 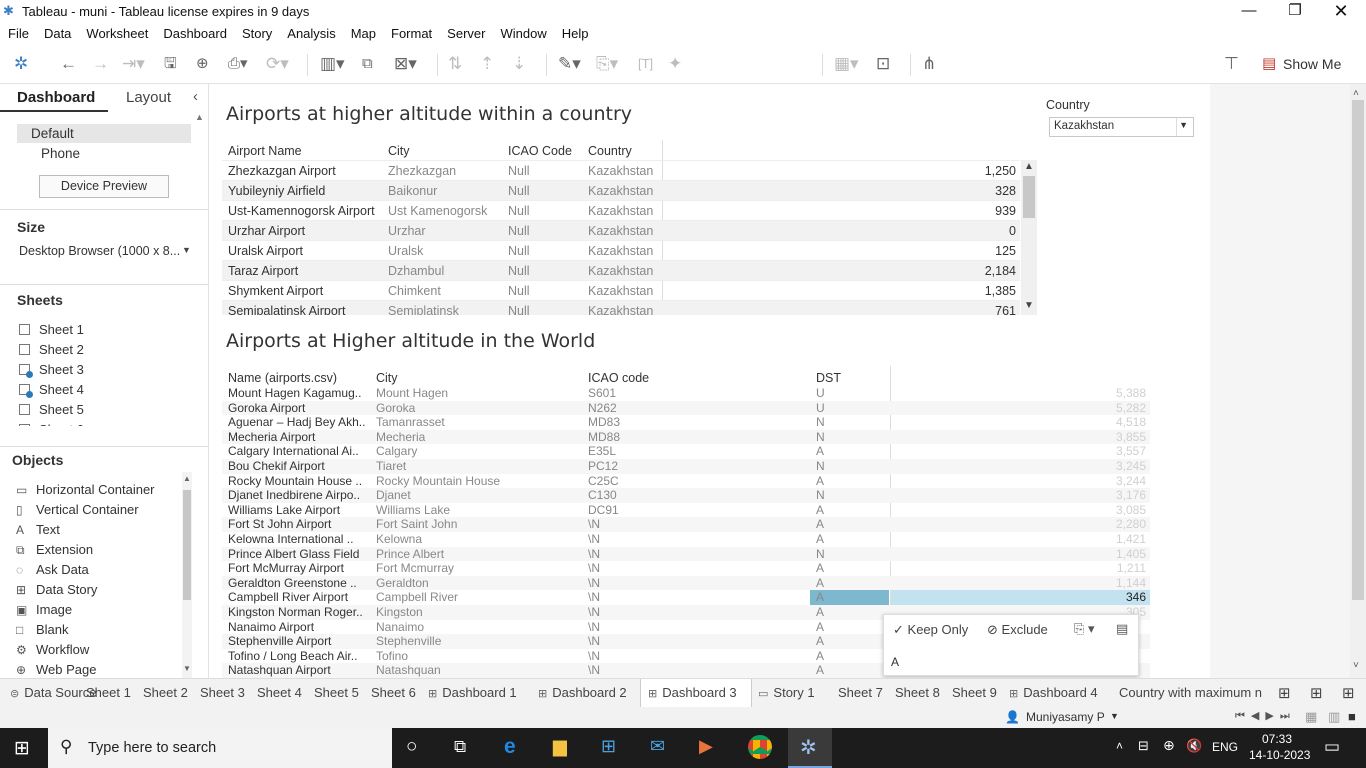 What do you see at coordinates (1316, 693) in the screenshot?
I see `new-dashboard-tab-icon: ⊞` at bounding box center [1316, 693].